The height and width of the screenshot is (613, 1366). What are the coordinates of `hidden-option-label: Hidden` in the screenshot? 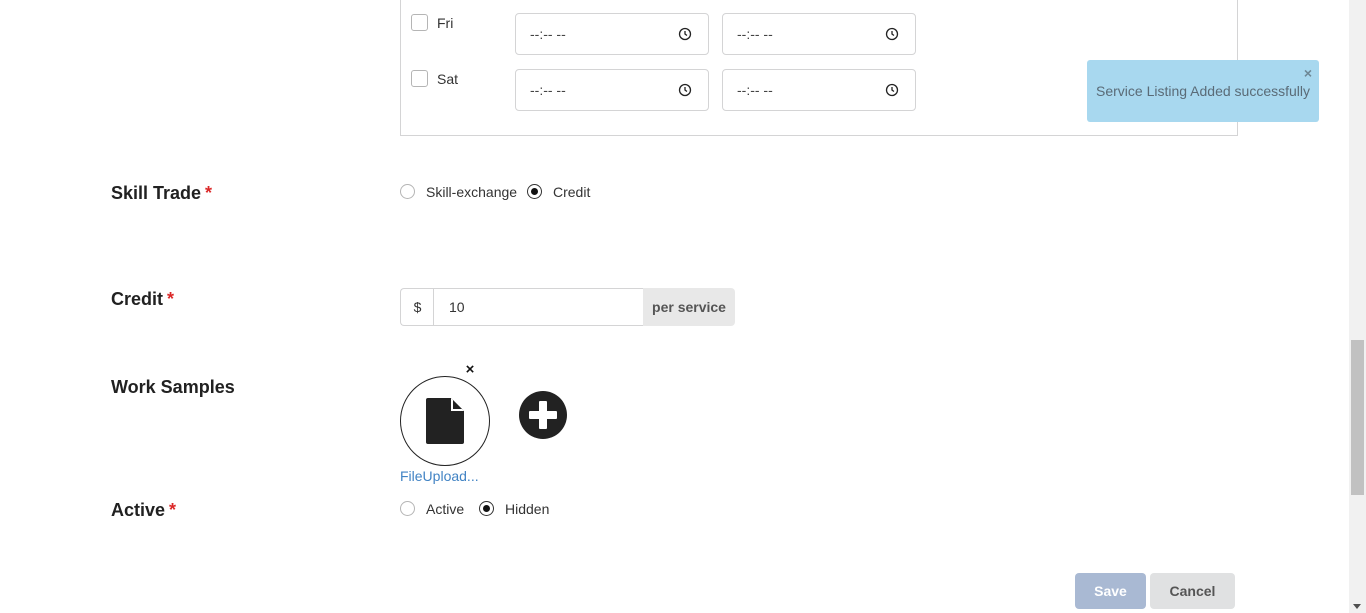 It's located at (527, 509).